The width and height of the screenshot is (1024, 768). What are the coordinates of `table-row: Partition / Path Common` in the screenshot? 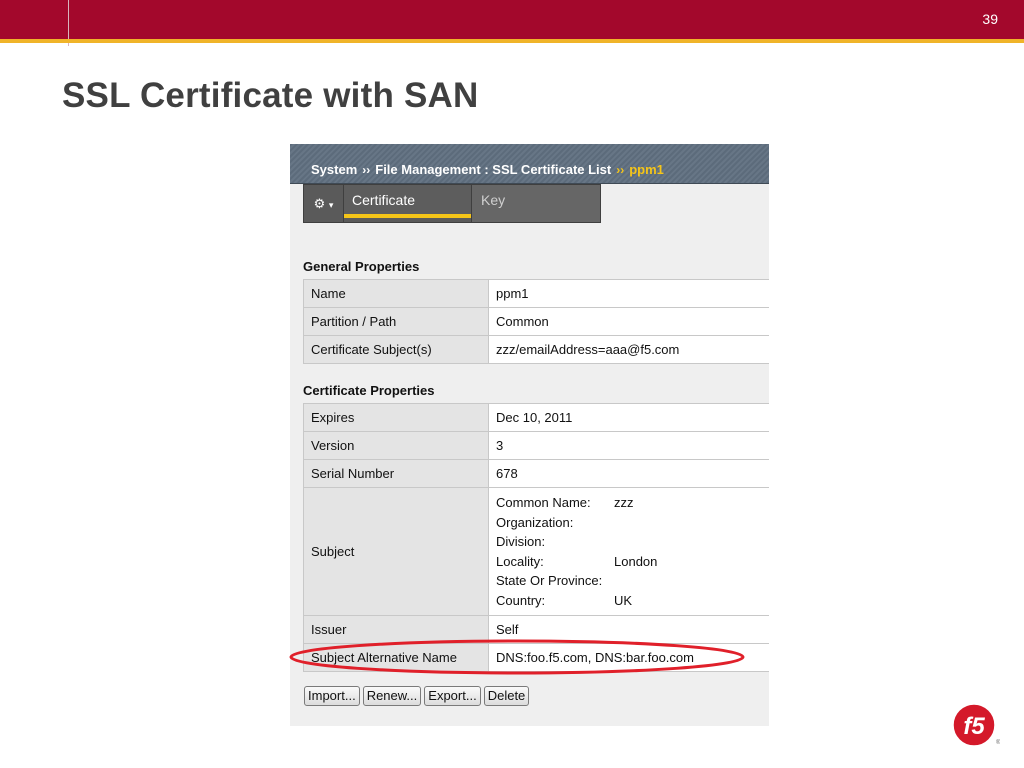 It's located at (536, 321).